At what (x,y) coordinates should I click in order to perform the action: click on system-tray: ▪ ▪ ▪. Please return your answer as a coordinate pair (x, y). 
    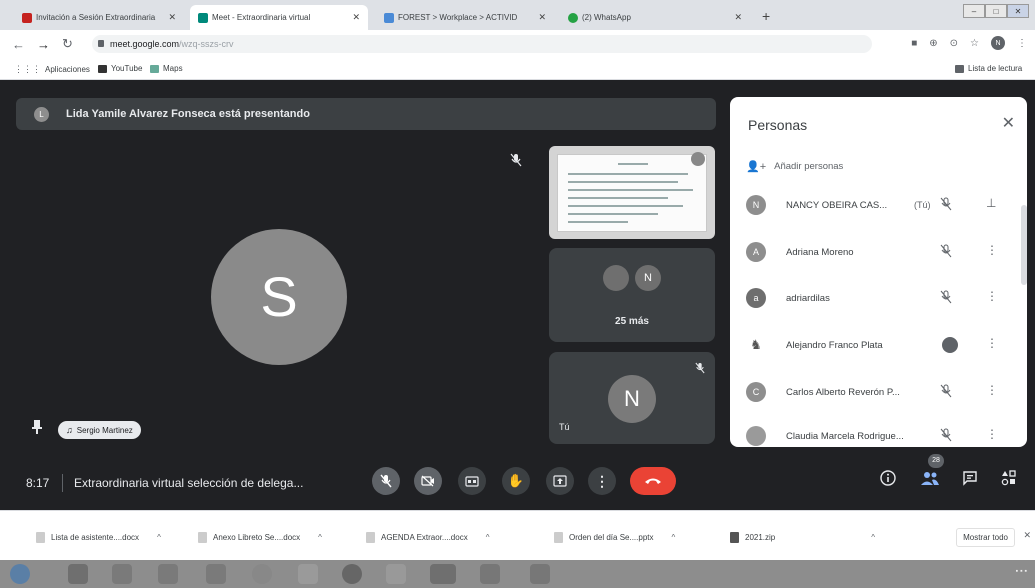
    Looking at the image, I should click on (1021, 571).